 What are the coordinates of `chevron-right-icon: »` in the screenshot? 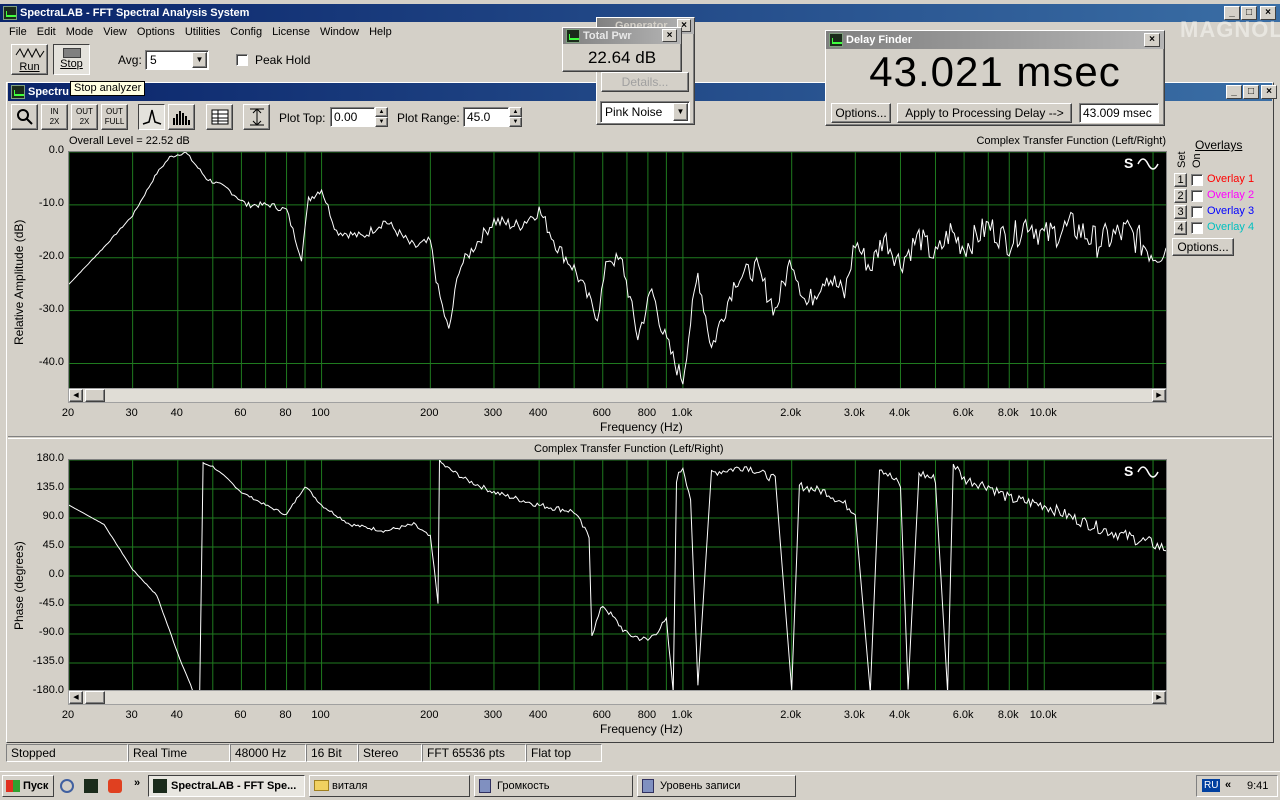 It's located at (137, 783).